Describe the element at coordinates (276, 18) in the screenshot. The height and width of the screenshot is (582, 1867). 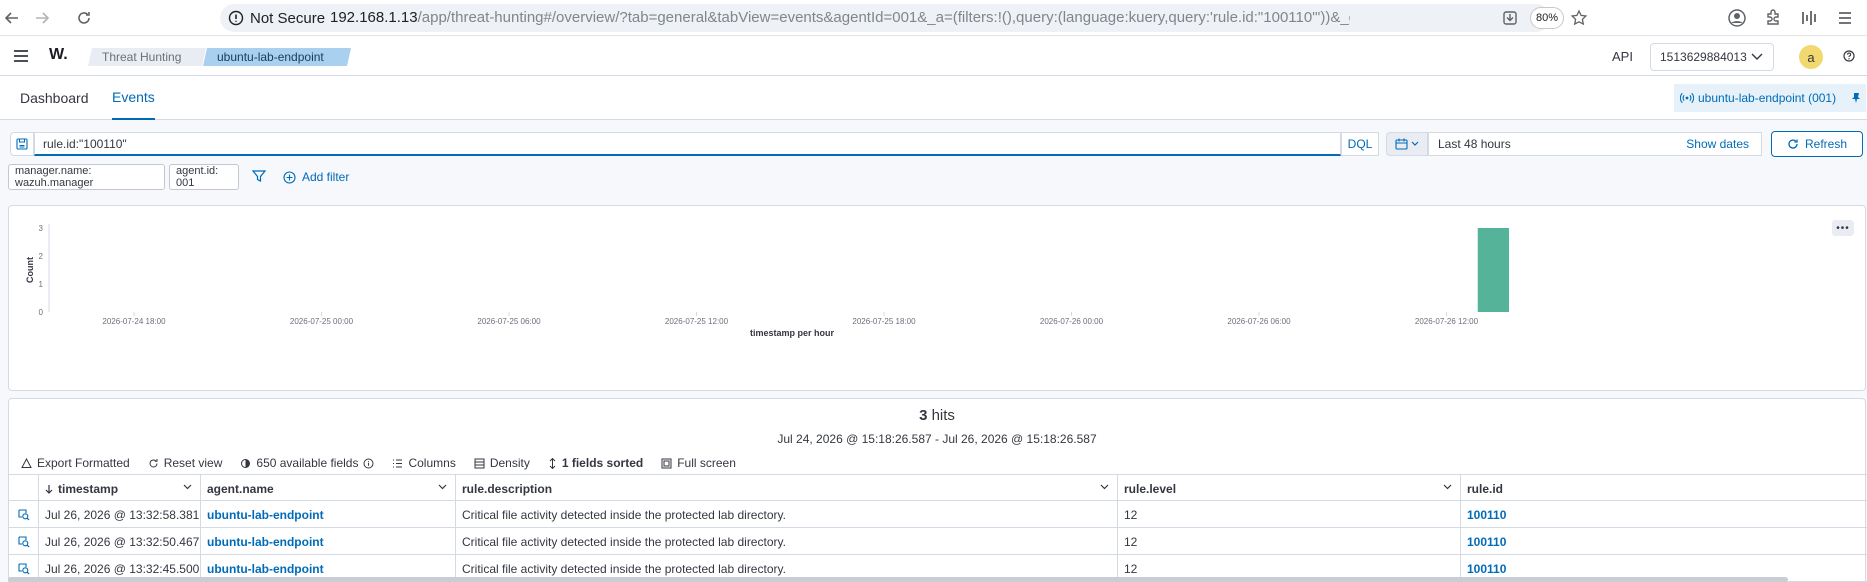
I see `security-indicator: Not Secure` at that location.